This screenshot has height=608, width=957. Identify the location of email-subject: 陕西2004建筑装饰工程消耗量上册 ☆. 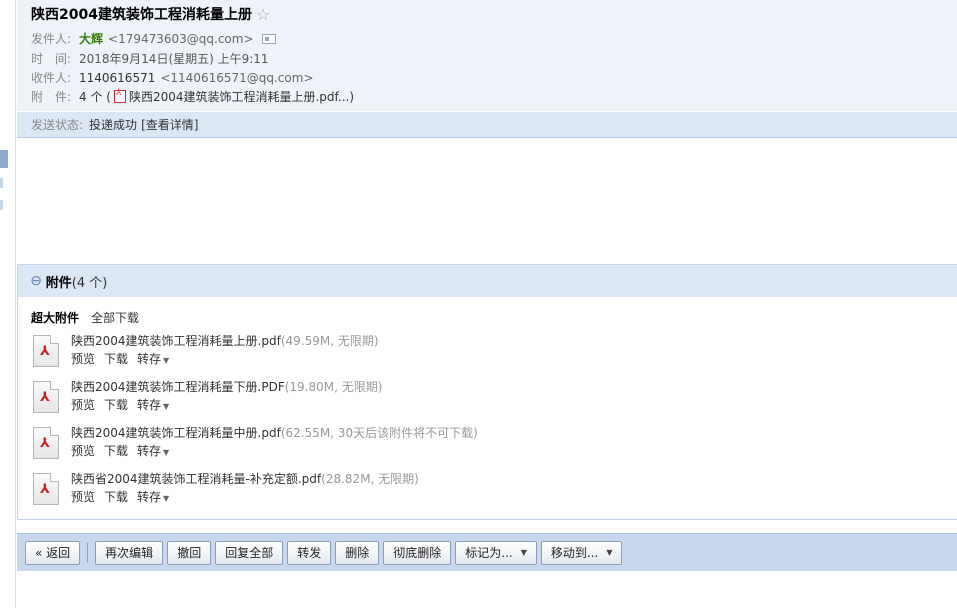
(150, 14).